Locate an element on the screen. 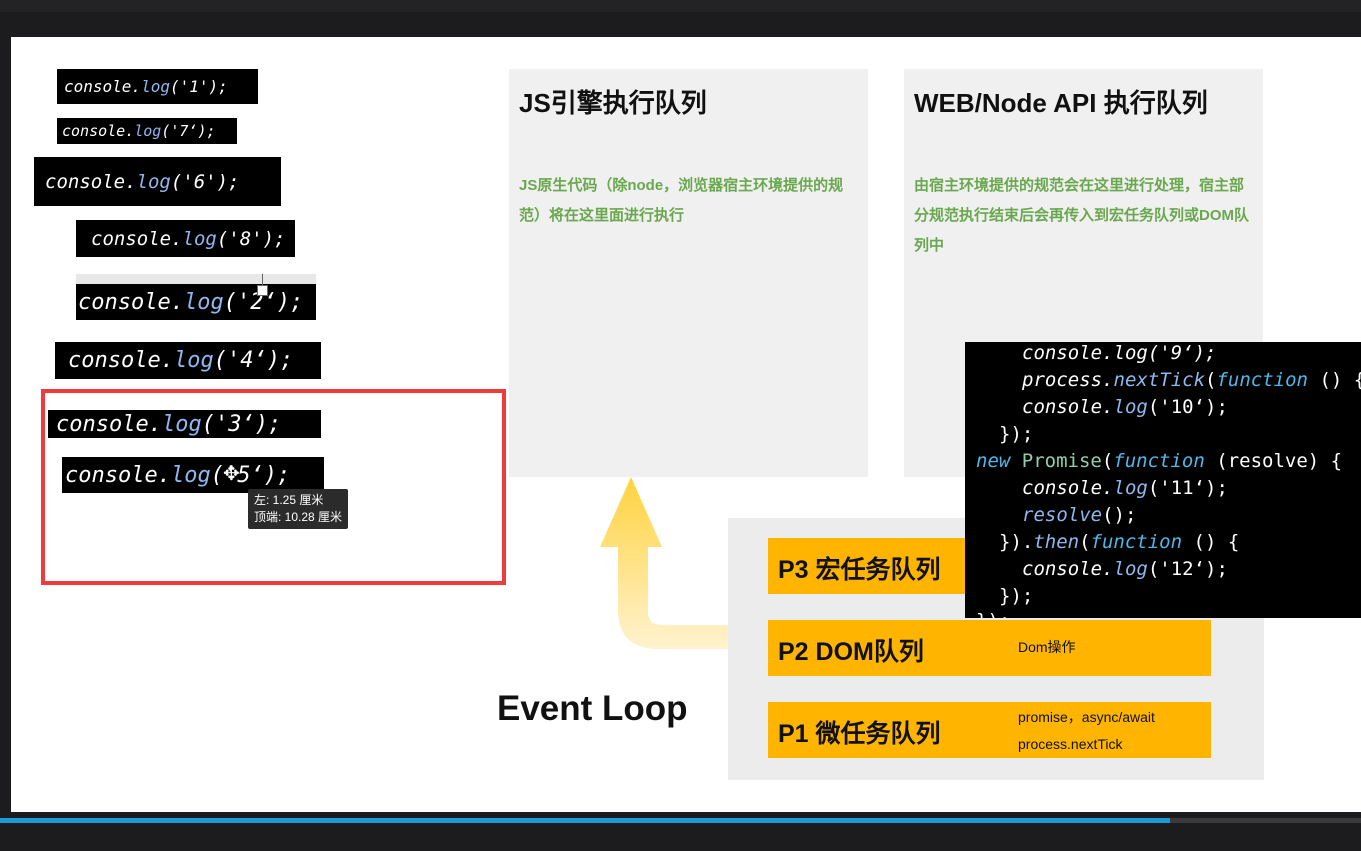 Image resolution: width=1361 pixels, height=851 pixels. code-line: new Promise(function (resolve) { is located at coordinates (1159, 461).